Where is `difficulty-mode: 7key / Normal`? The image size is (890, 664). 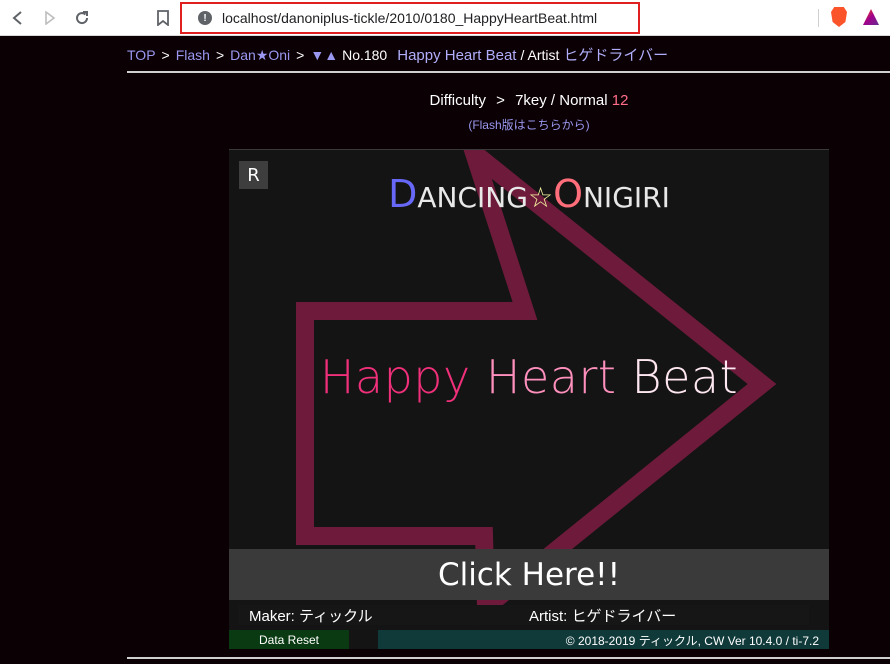
difficulty-mode: 7key / Normal is located at coordinates (561, 100).